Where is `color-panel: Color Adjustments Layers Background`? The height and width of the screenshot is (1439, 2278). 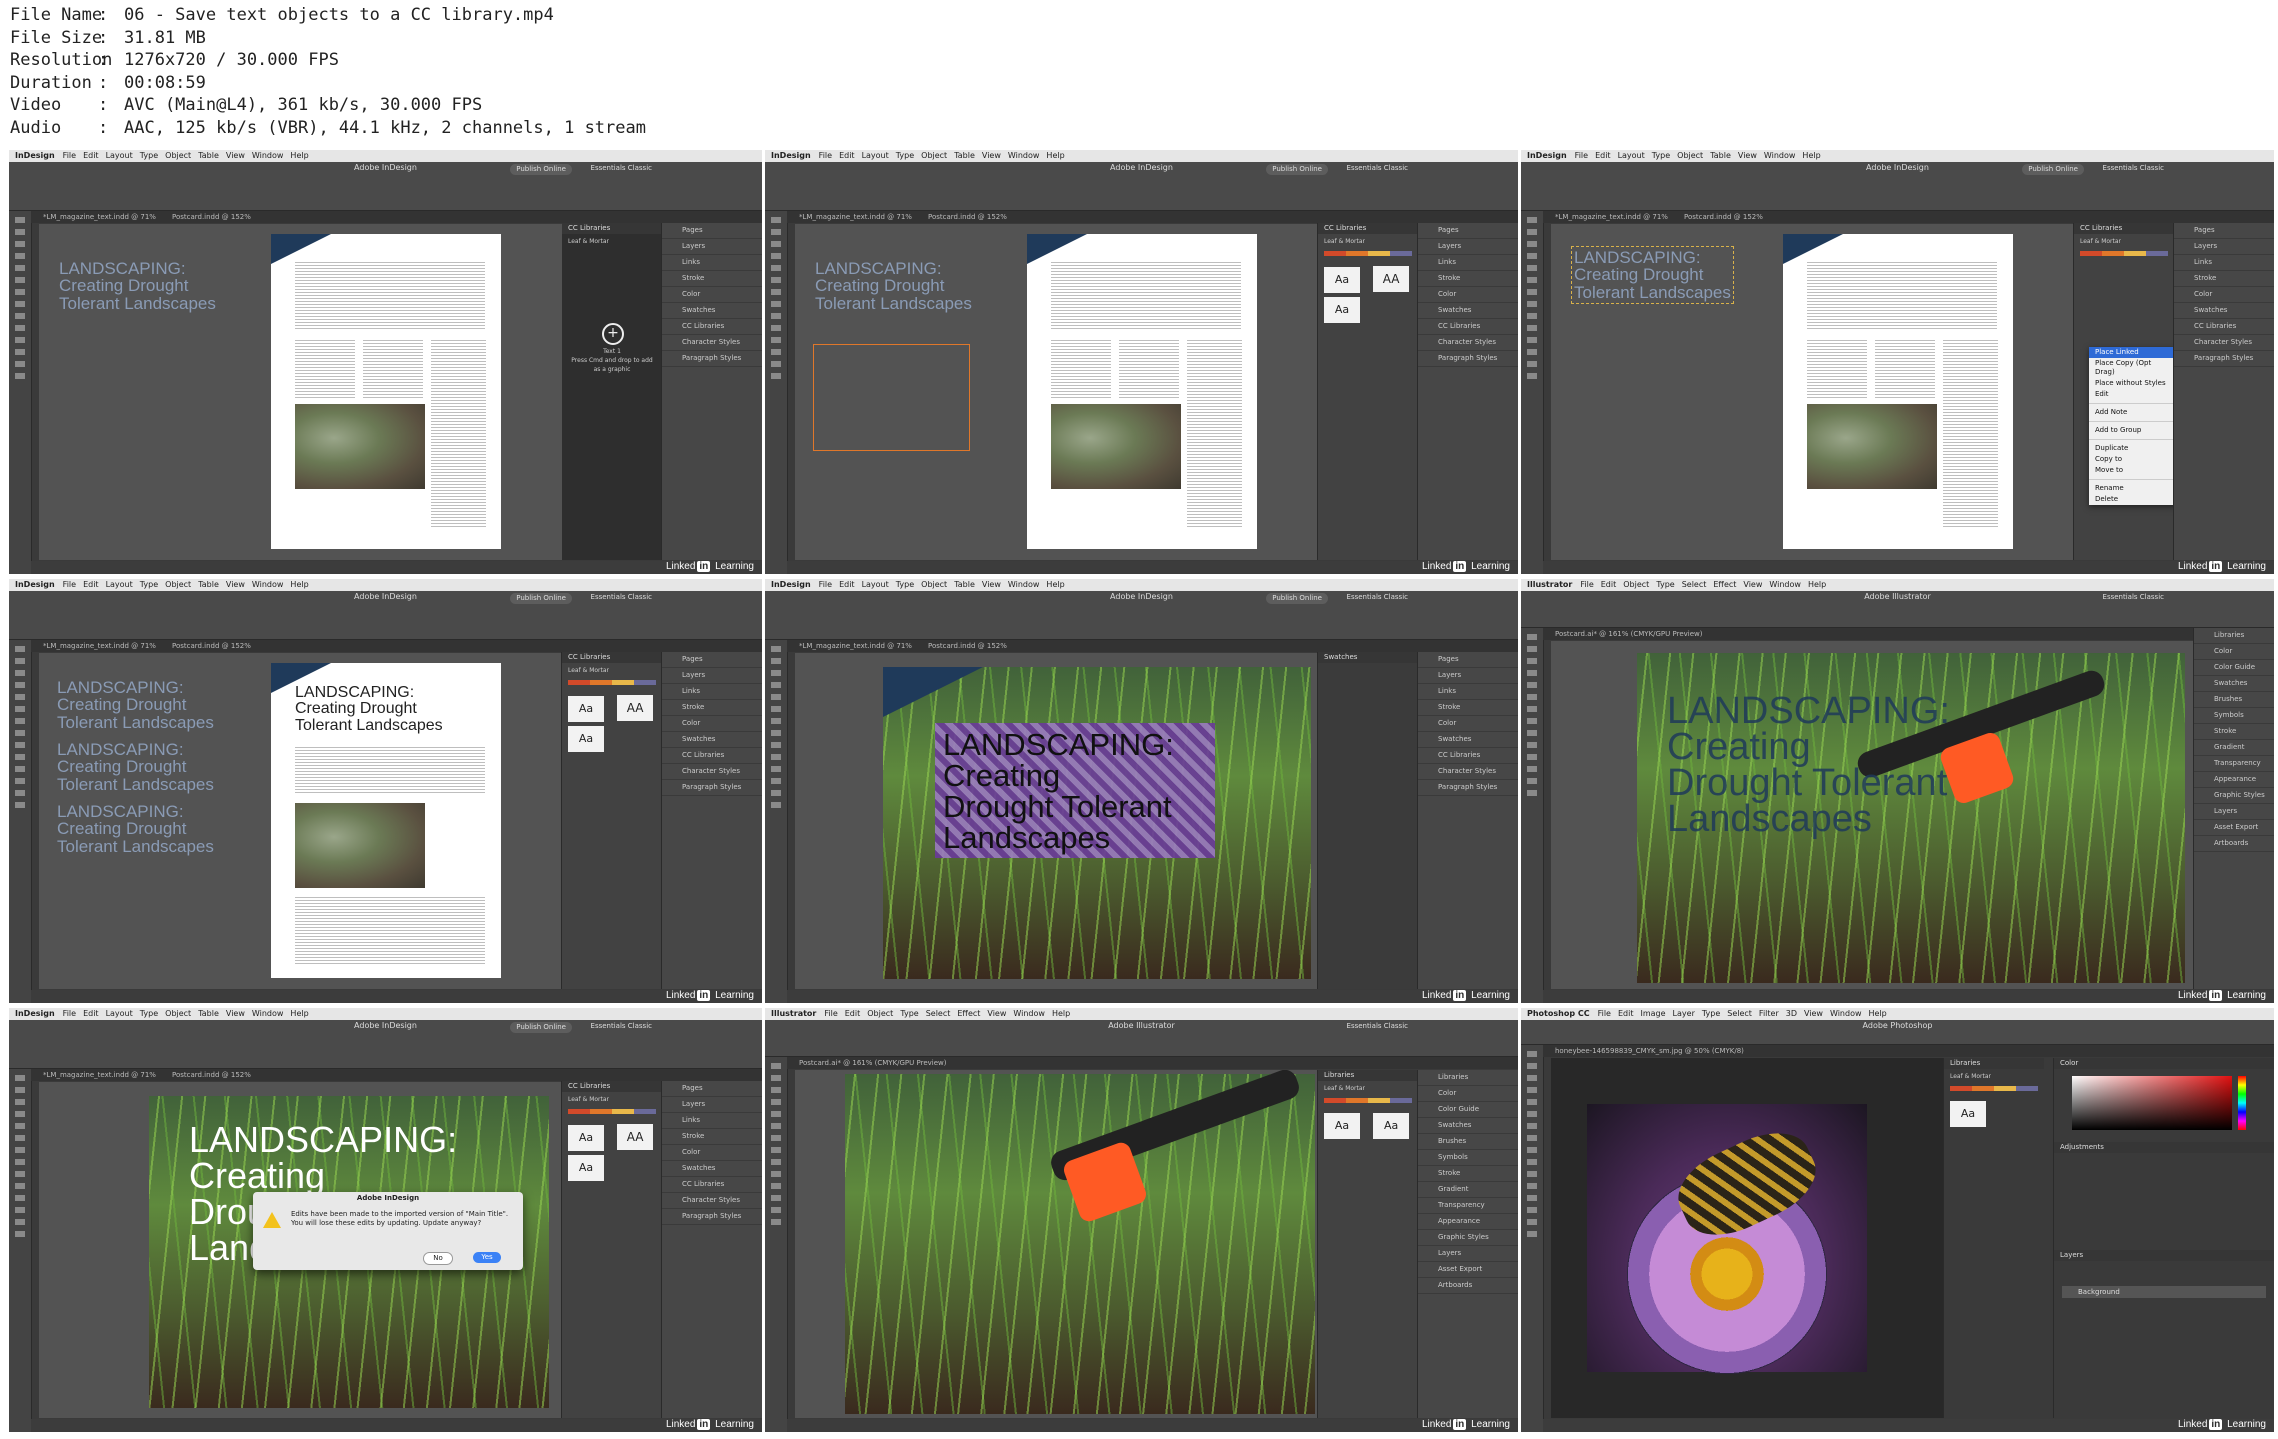
color-panel: Color Adjustments Layers Background is located at coordinates (2163, 1238).